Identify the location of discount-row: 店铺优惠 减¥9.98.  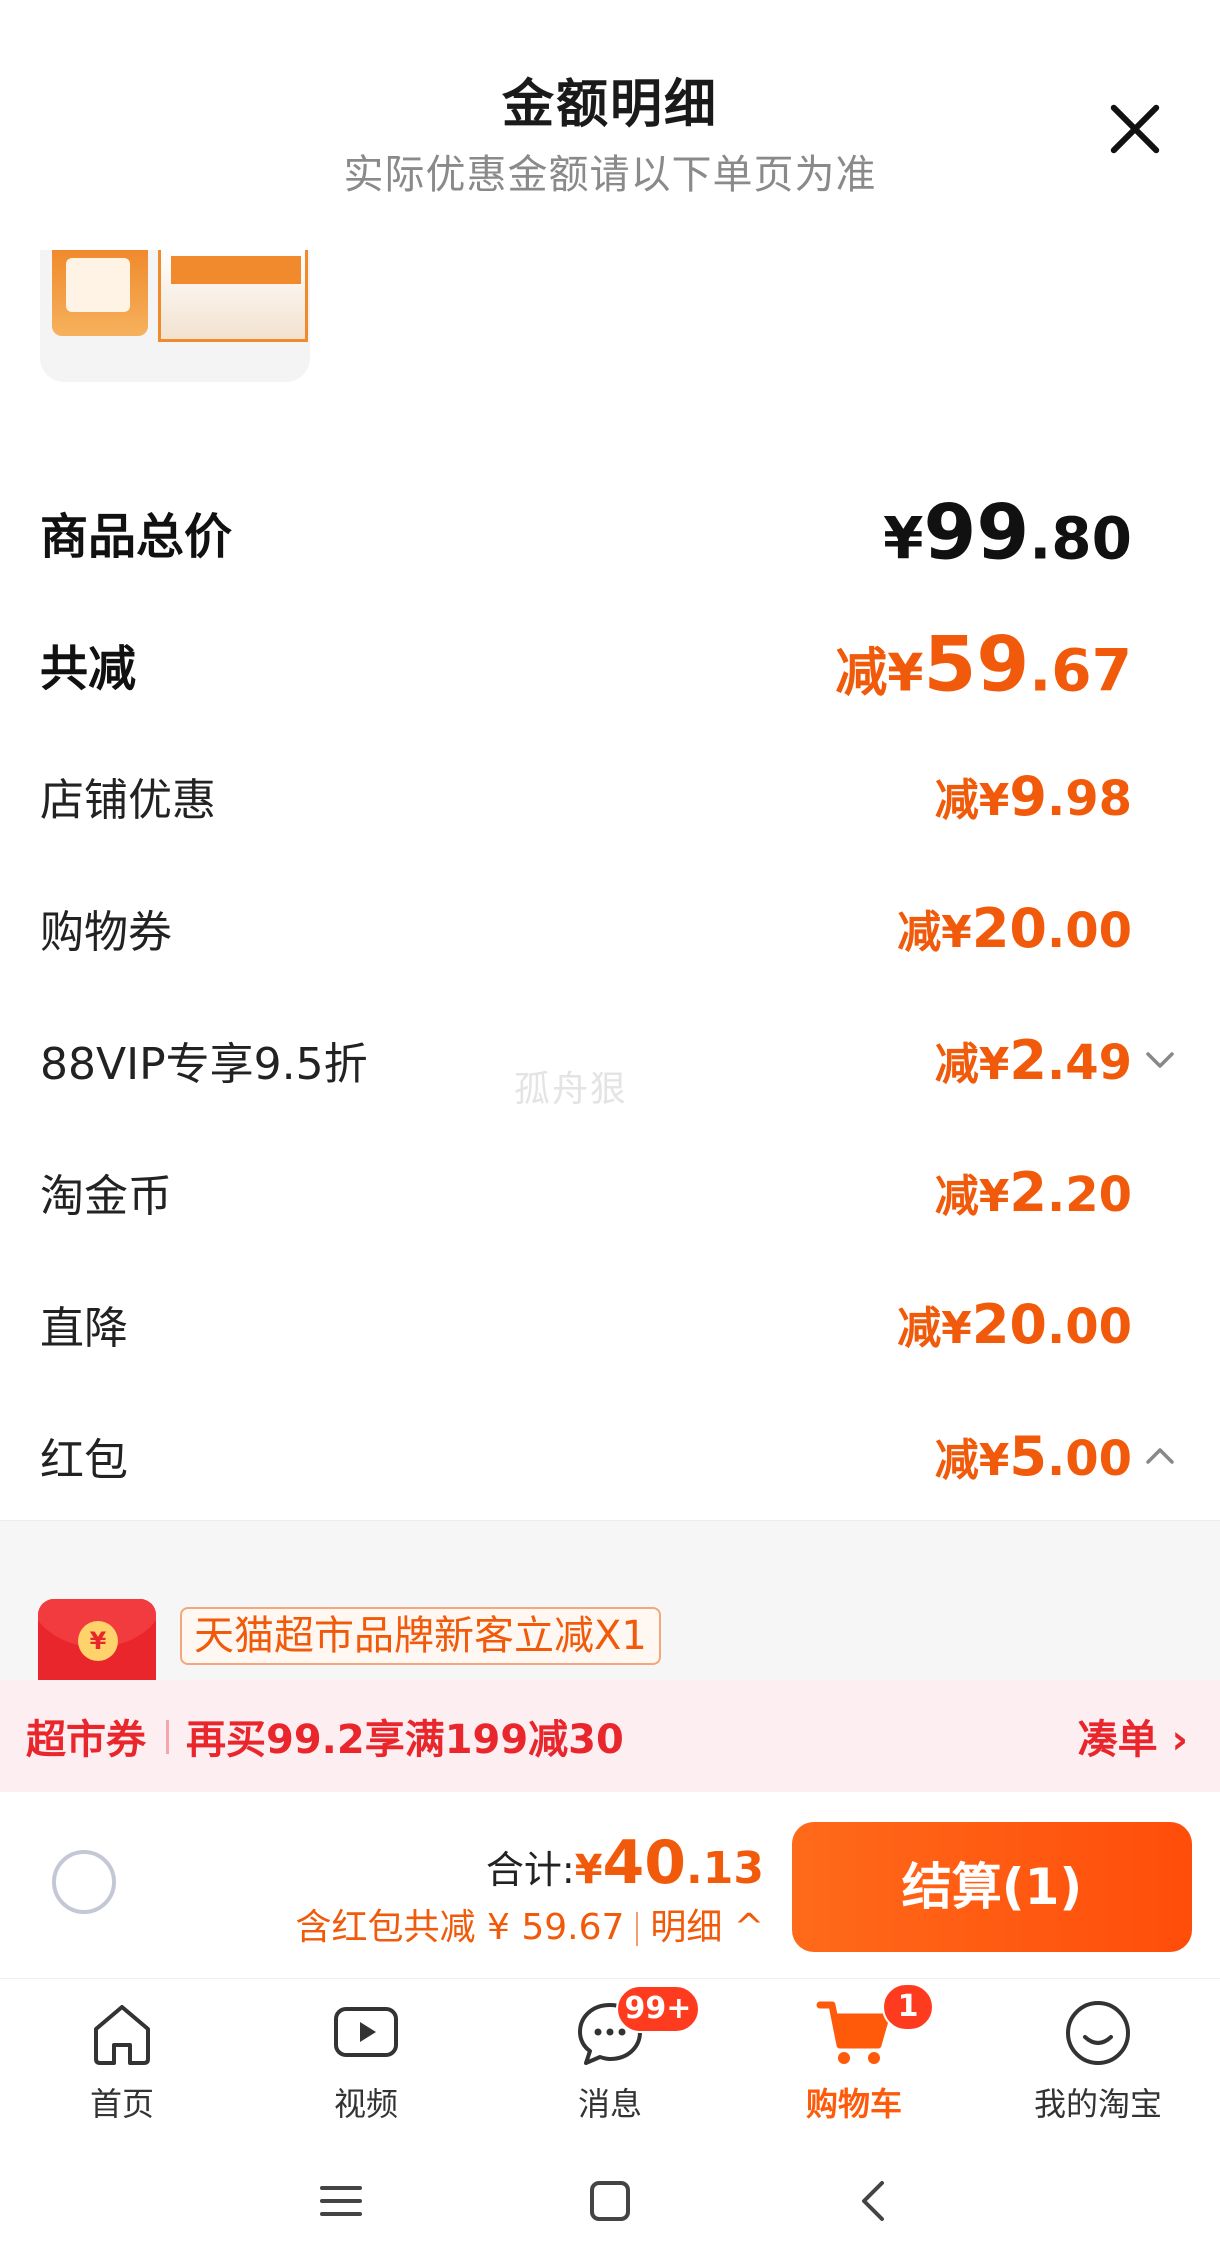
(610, 796).